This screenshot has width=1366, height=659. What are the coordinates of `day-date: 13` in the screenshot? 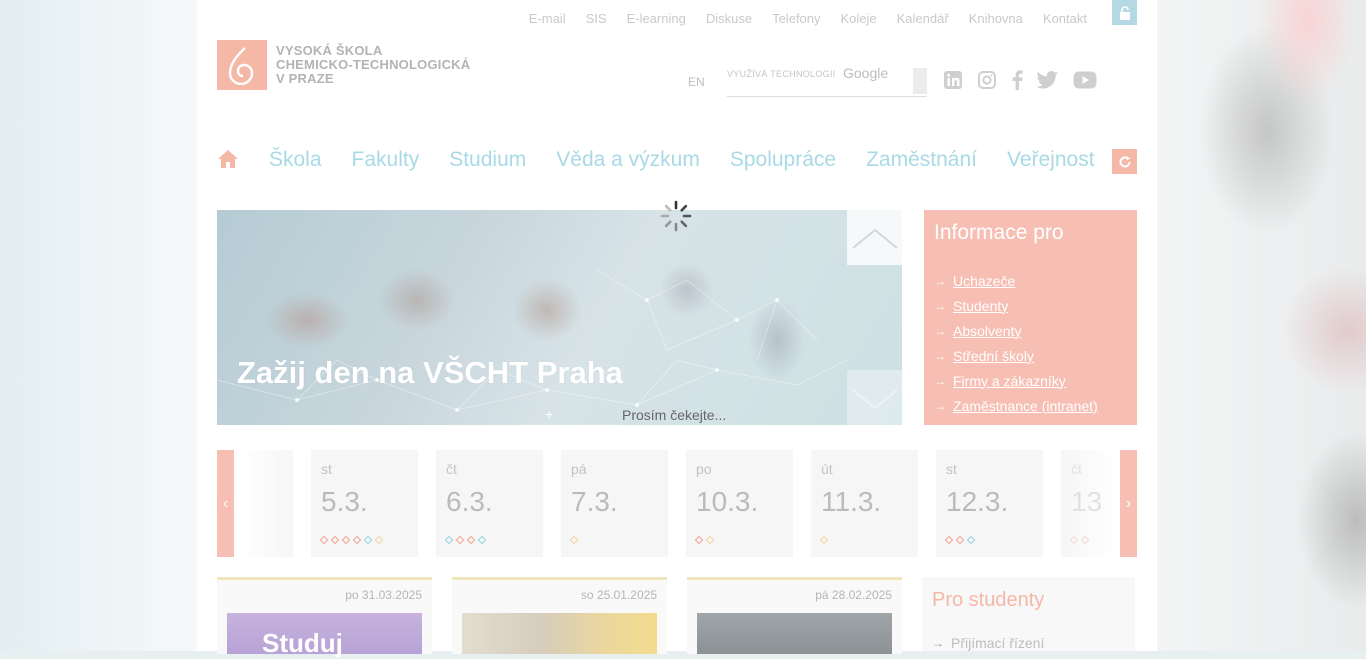 It's located at (1087, 501).